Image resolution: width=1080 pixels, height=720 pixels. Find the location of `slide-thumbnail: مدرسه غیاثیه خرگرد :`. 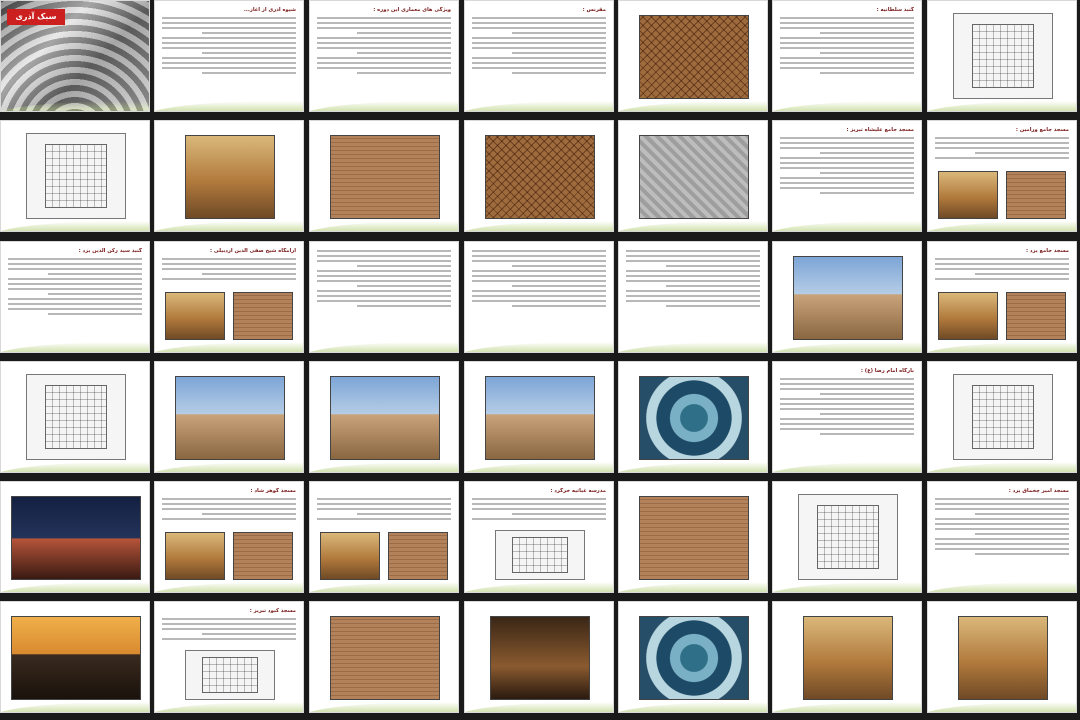

slide-thumbnail: مدرسه غیاثیه خرگرد : is located at coordinates (539, 537).